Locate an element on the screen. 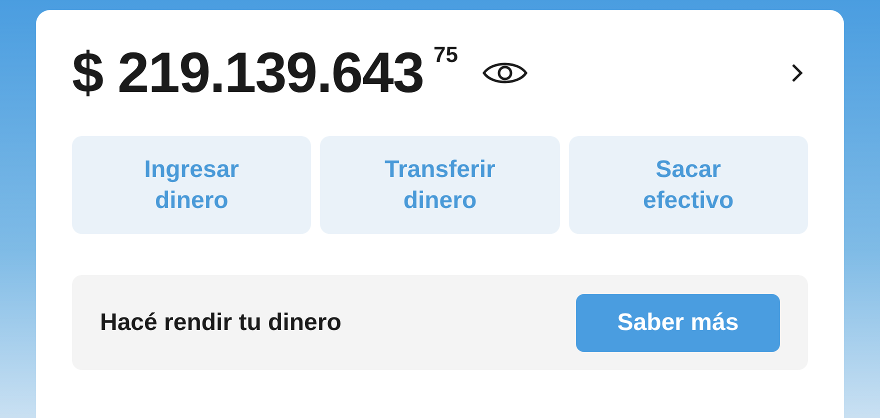 This screenshot has height=418, width=880. balance-cents: 75 is located at coordinates (446, 55).